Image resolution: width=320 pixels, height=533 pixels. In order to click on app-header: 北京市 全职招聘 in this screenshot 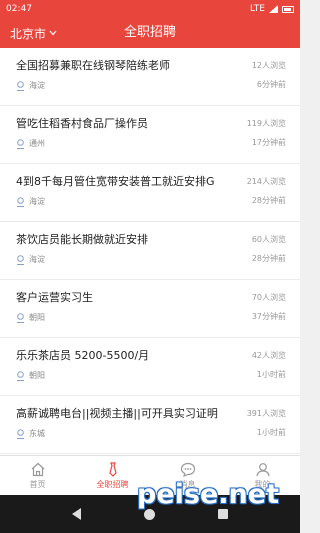, I will do `click(150, 33)`.